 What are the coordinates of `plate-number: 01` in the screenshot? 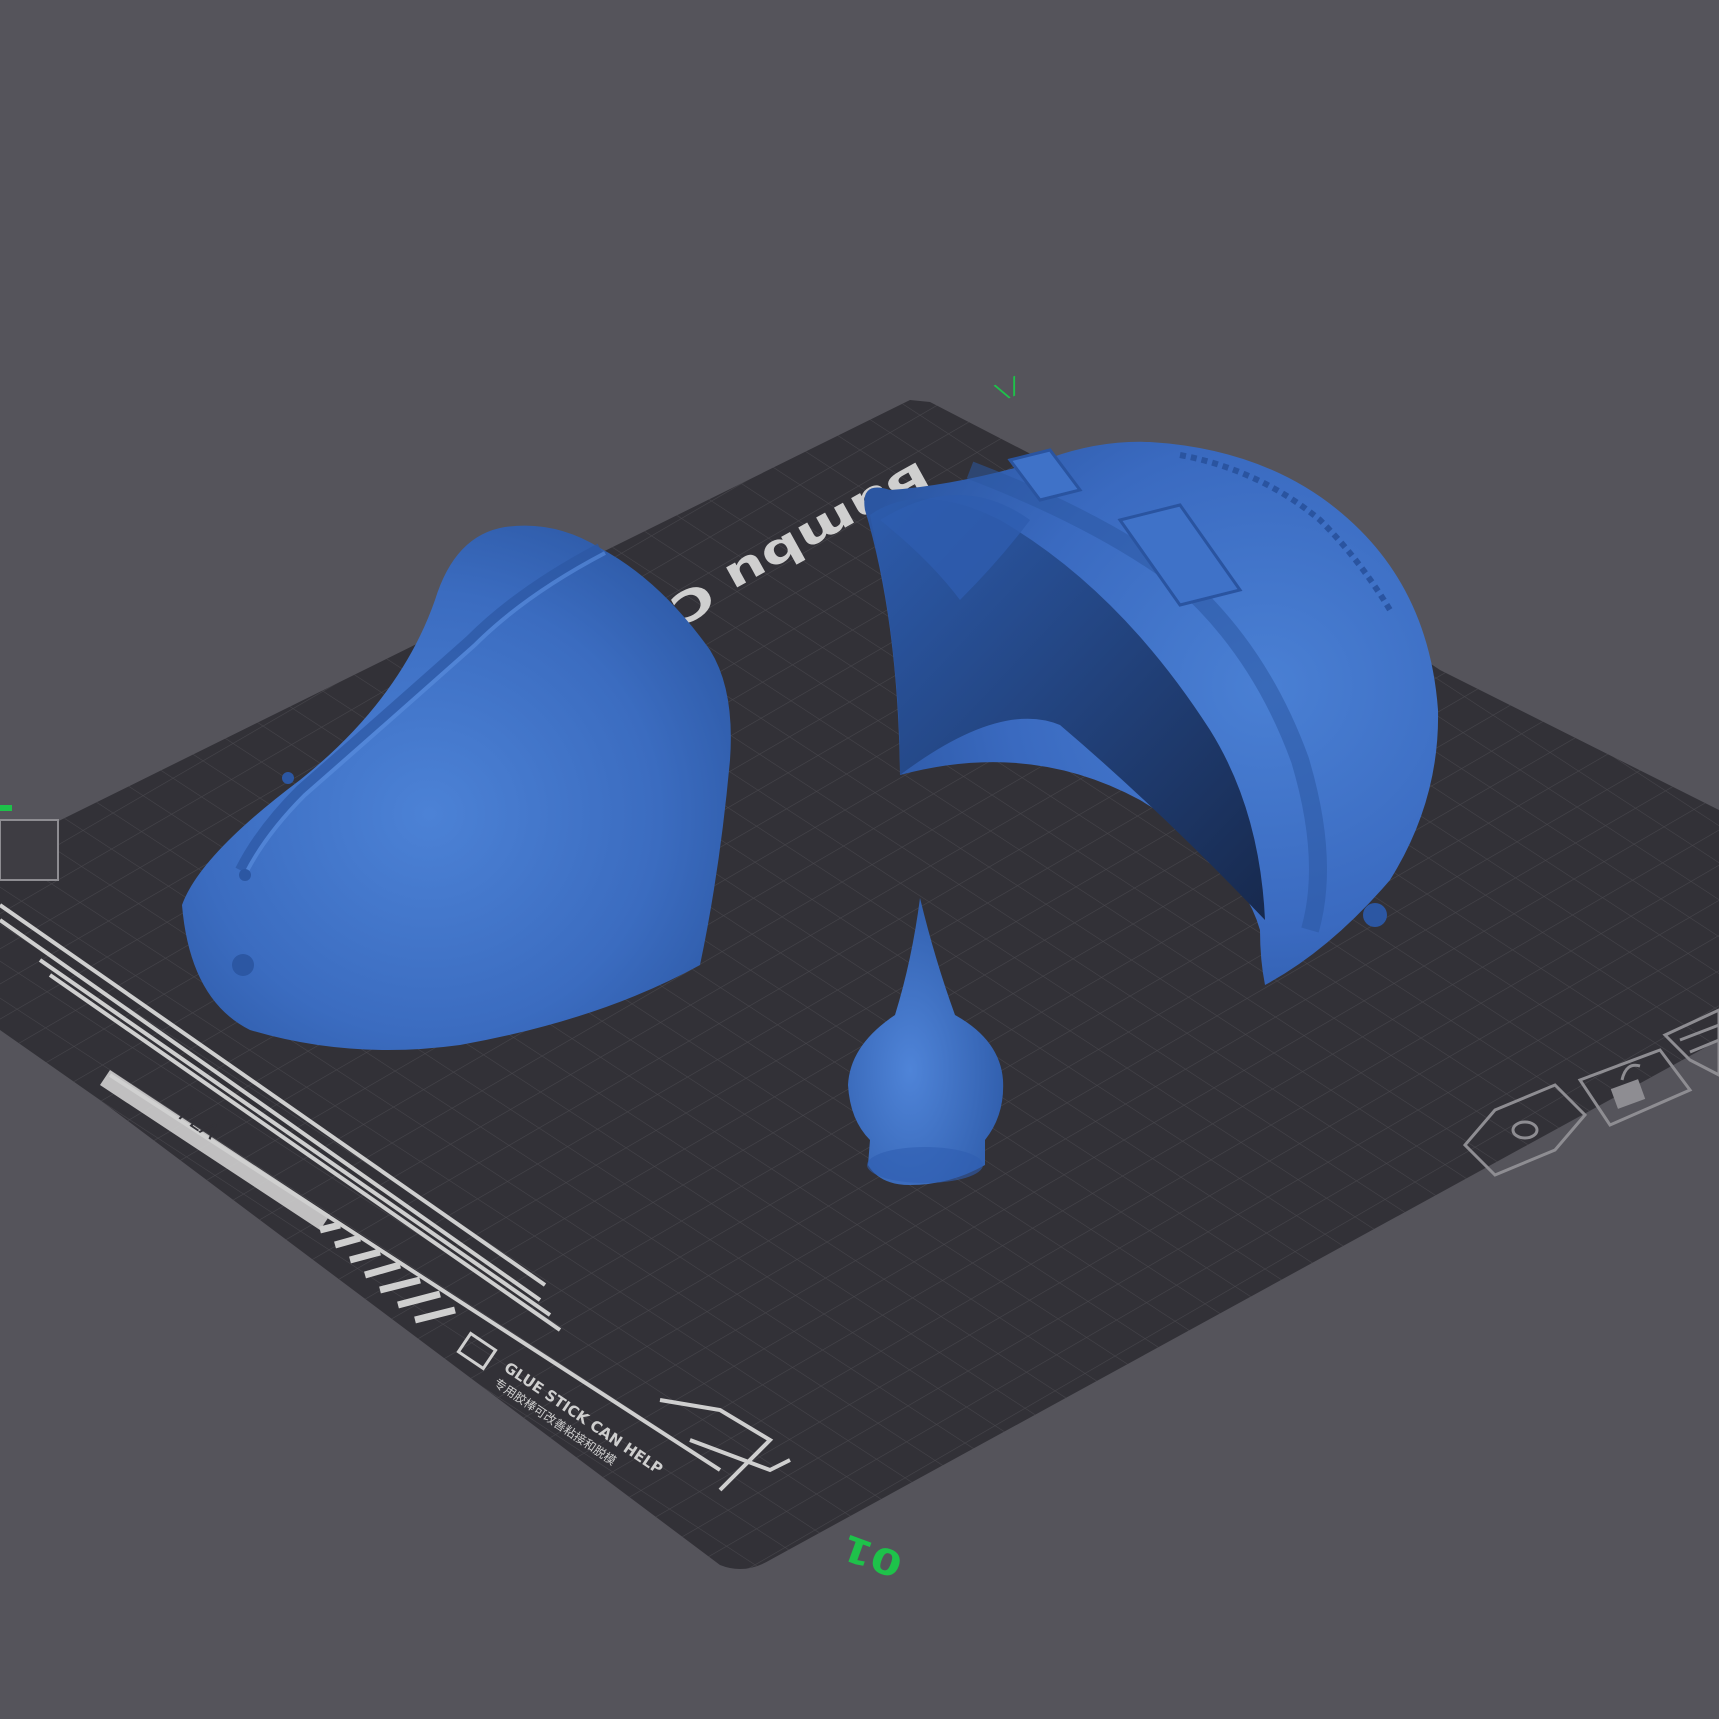 It's located at (872, 1555).